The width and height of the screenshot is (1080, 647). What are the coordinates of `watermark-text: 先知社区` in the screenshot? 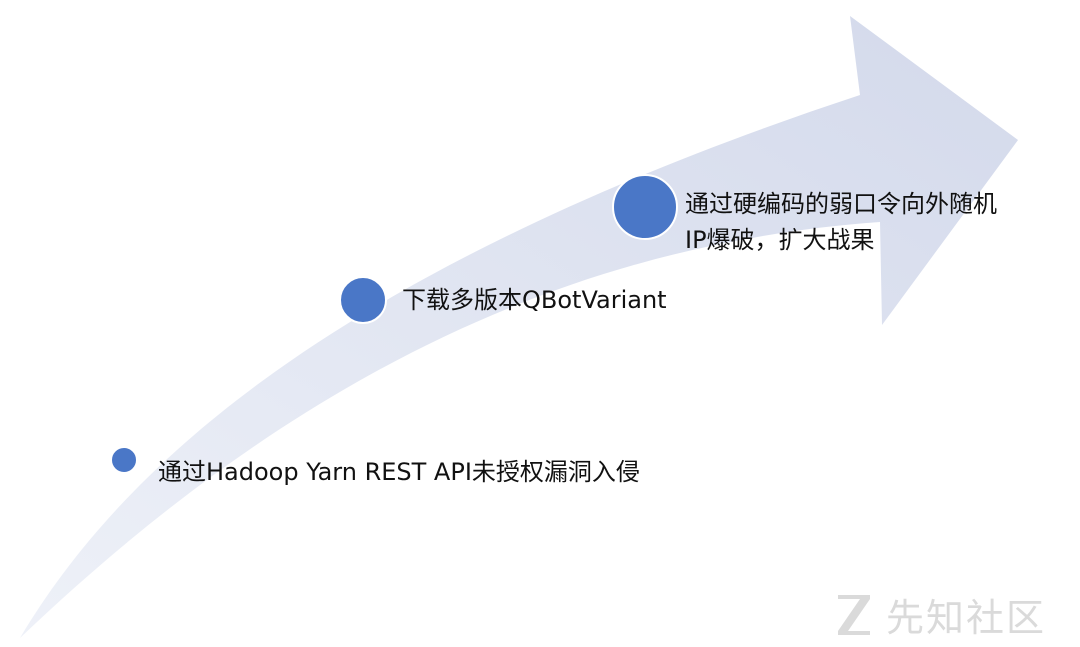 It's located at (966, 617).